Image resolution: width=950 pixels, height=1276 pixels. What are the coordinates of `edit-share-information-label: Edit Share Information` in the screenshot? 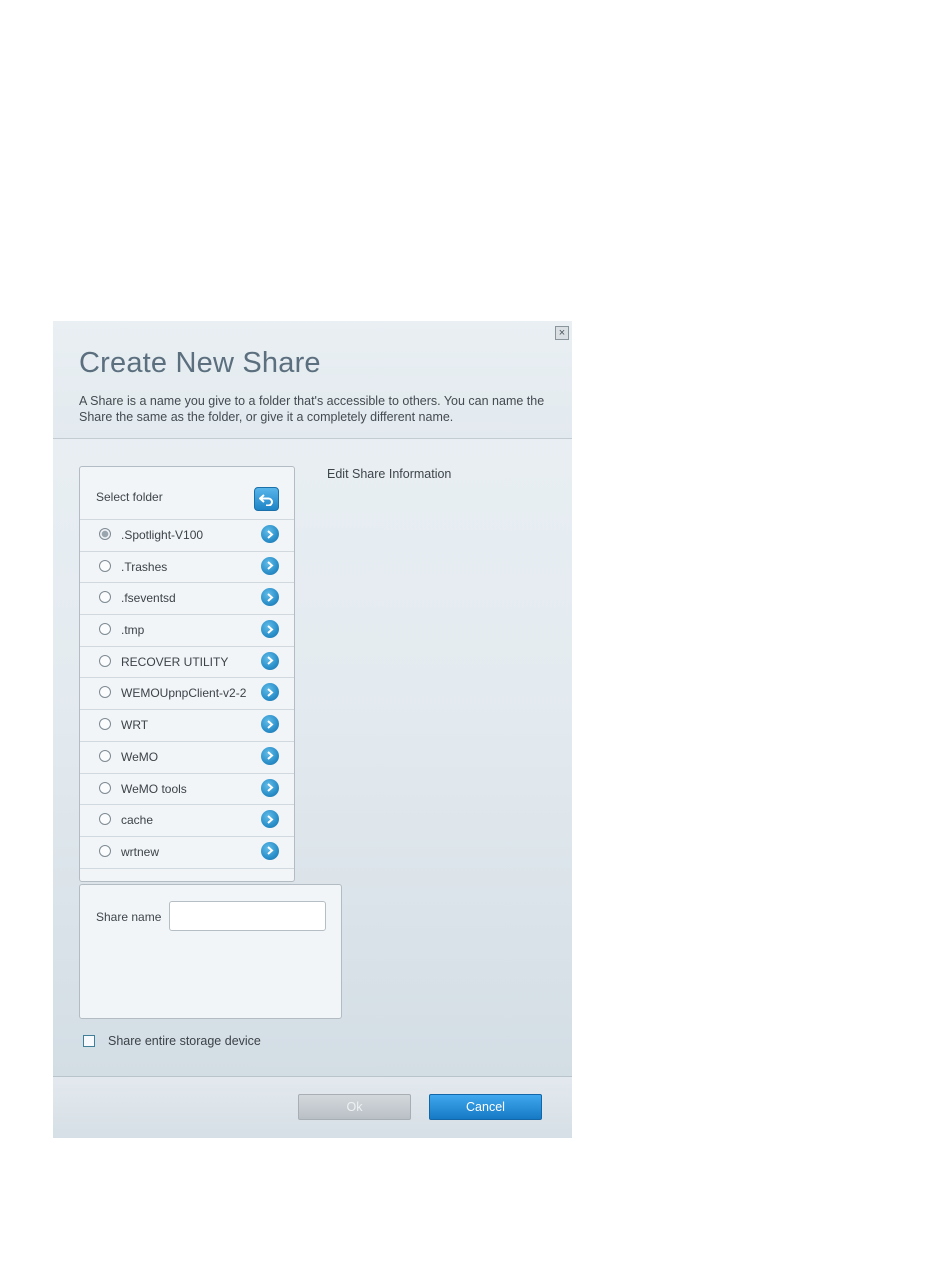 It's located at (389, 474).